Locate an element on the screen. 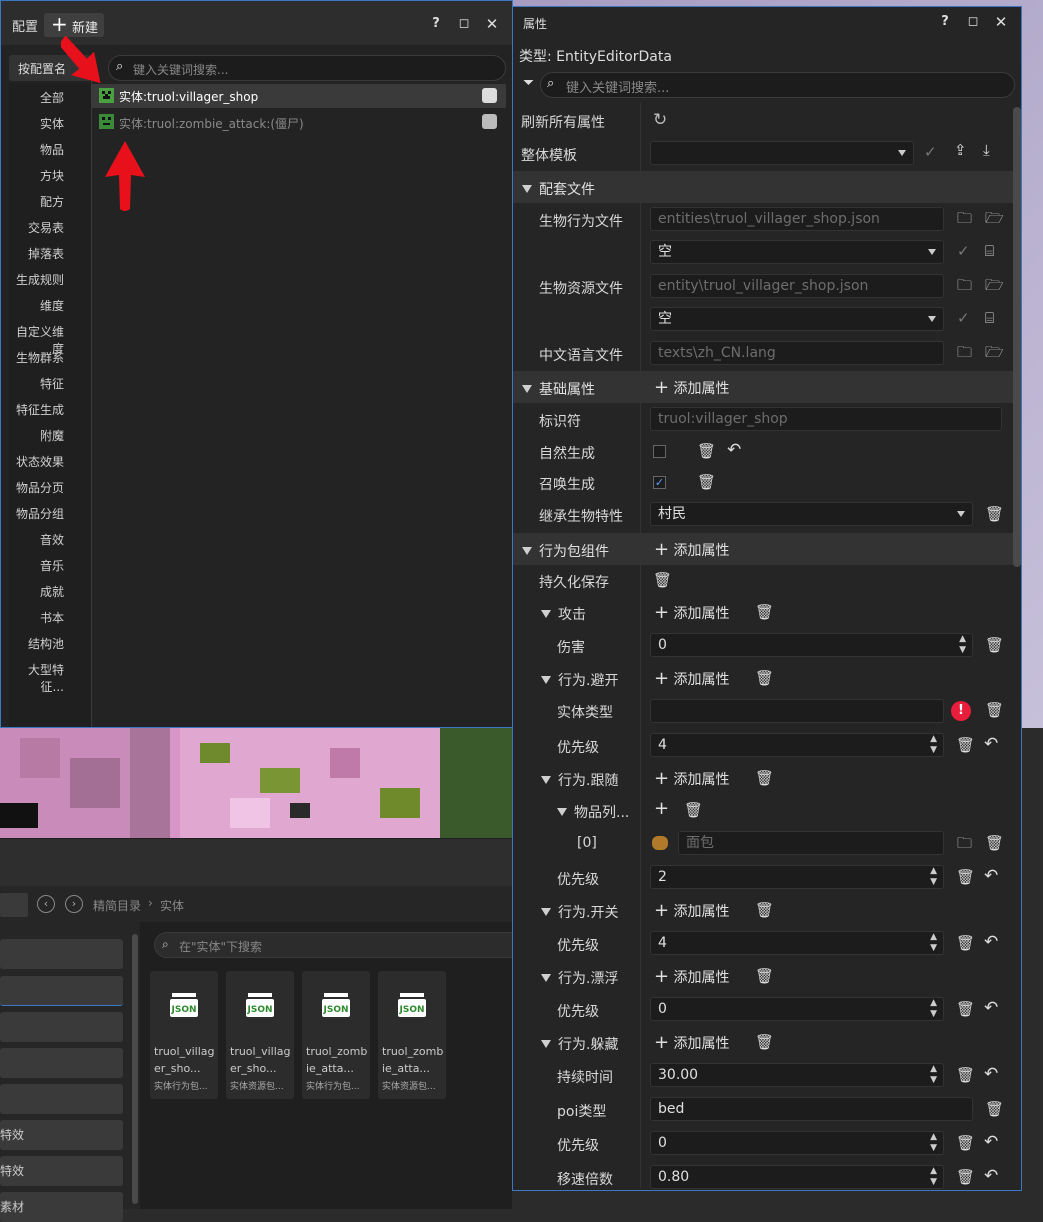  category-item: 成就 is located at coordinates (50, 591).